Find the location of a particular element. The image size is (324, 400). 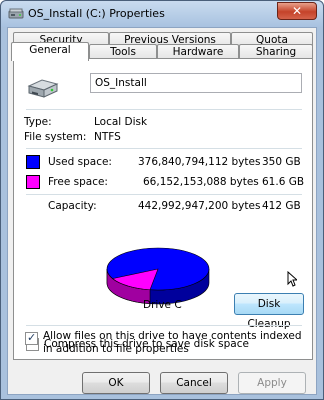

free-space-size: 61.6 GB is located at coordinates (283, 182).